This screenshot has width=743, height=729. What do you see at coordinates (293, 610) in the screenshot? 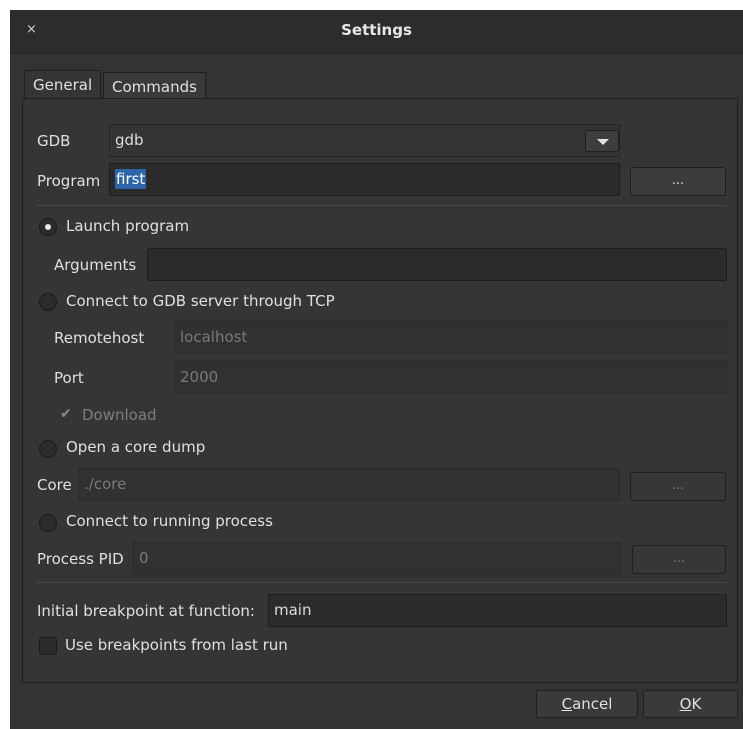
I see `initial-breakpoint-input-value: main` at bounding box center [293, 610].